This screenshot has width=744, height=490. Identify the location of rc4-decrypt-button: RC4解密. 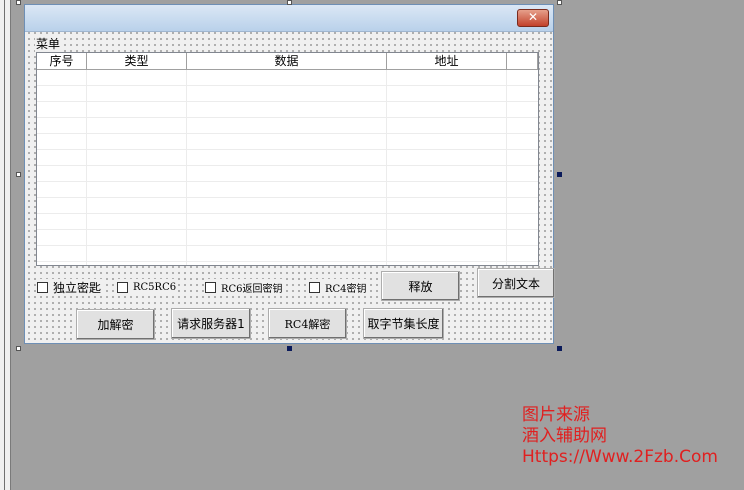
(307, 323).